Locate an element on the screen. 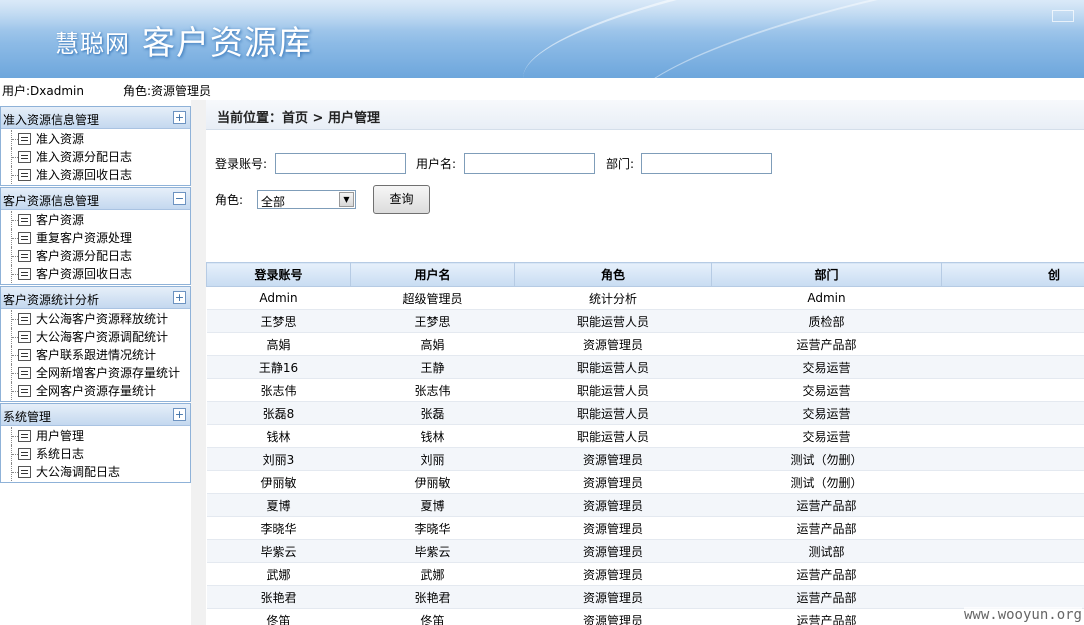  sidebar-item-label: 用户管理 is located at coordinates (60, 436).